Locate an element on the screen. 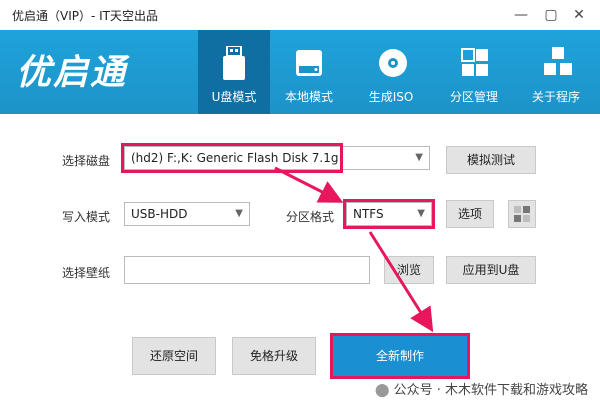 The width and height of the screenshot is (600, 412). watermark: ⬤ 公众号 · 木木软件下载和游戏攻略 is located at coordinates (481, 388).